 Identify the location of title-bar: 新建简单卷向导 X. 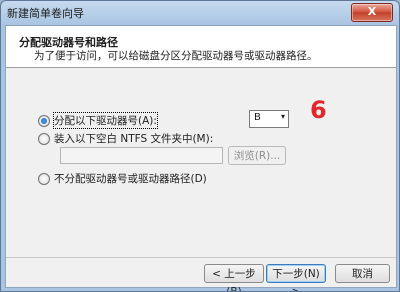
(200, 13).